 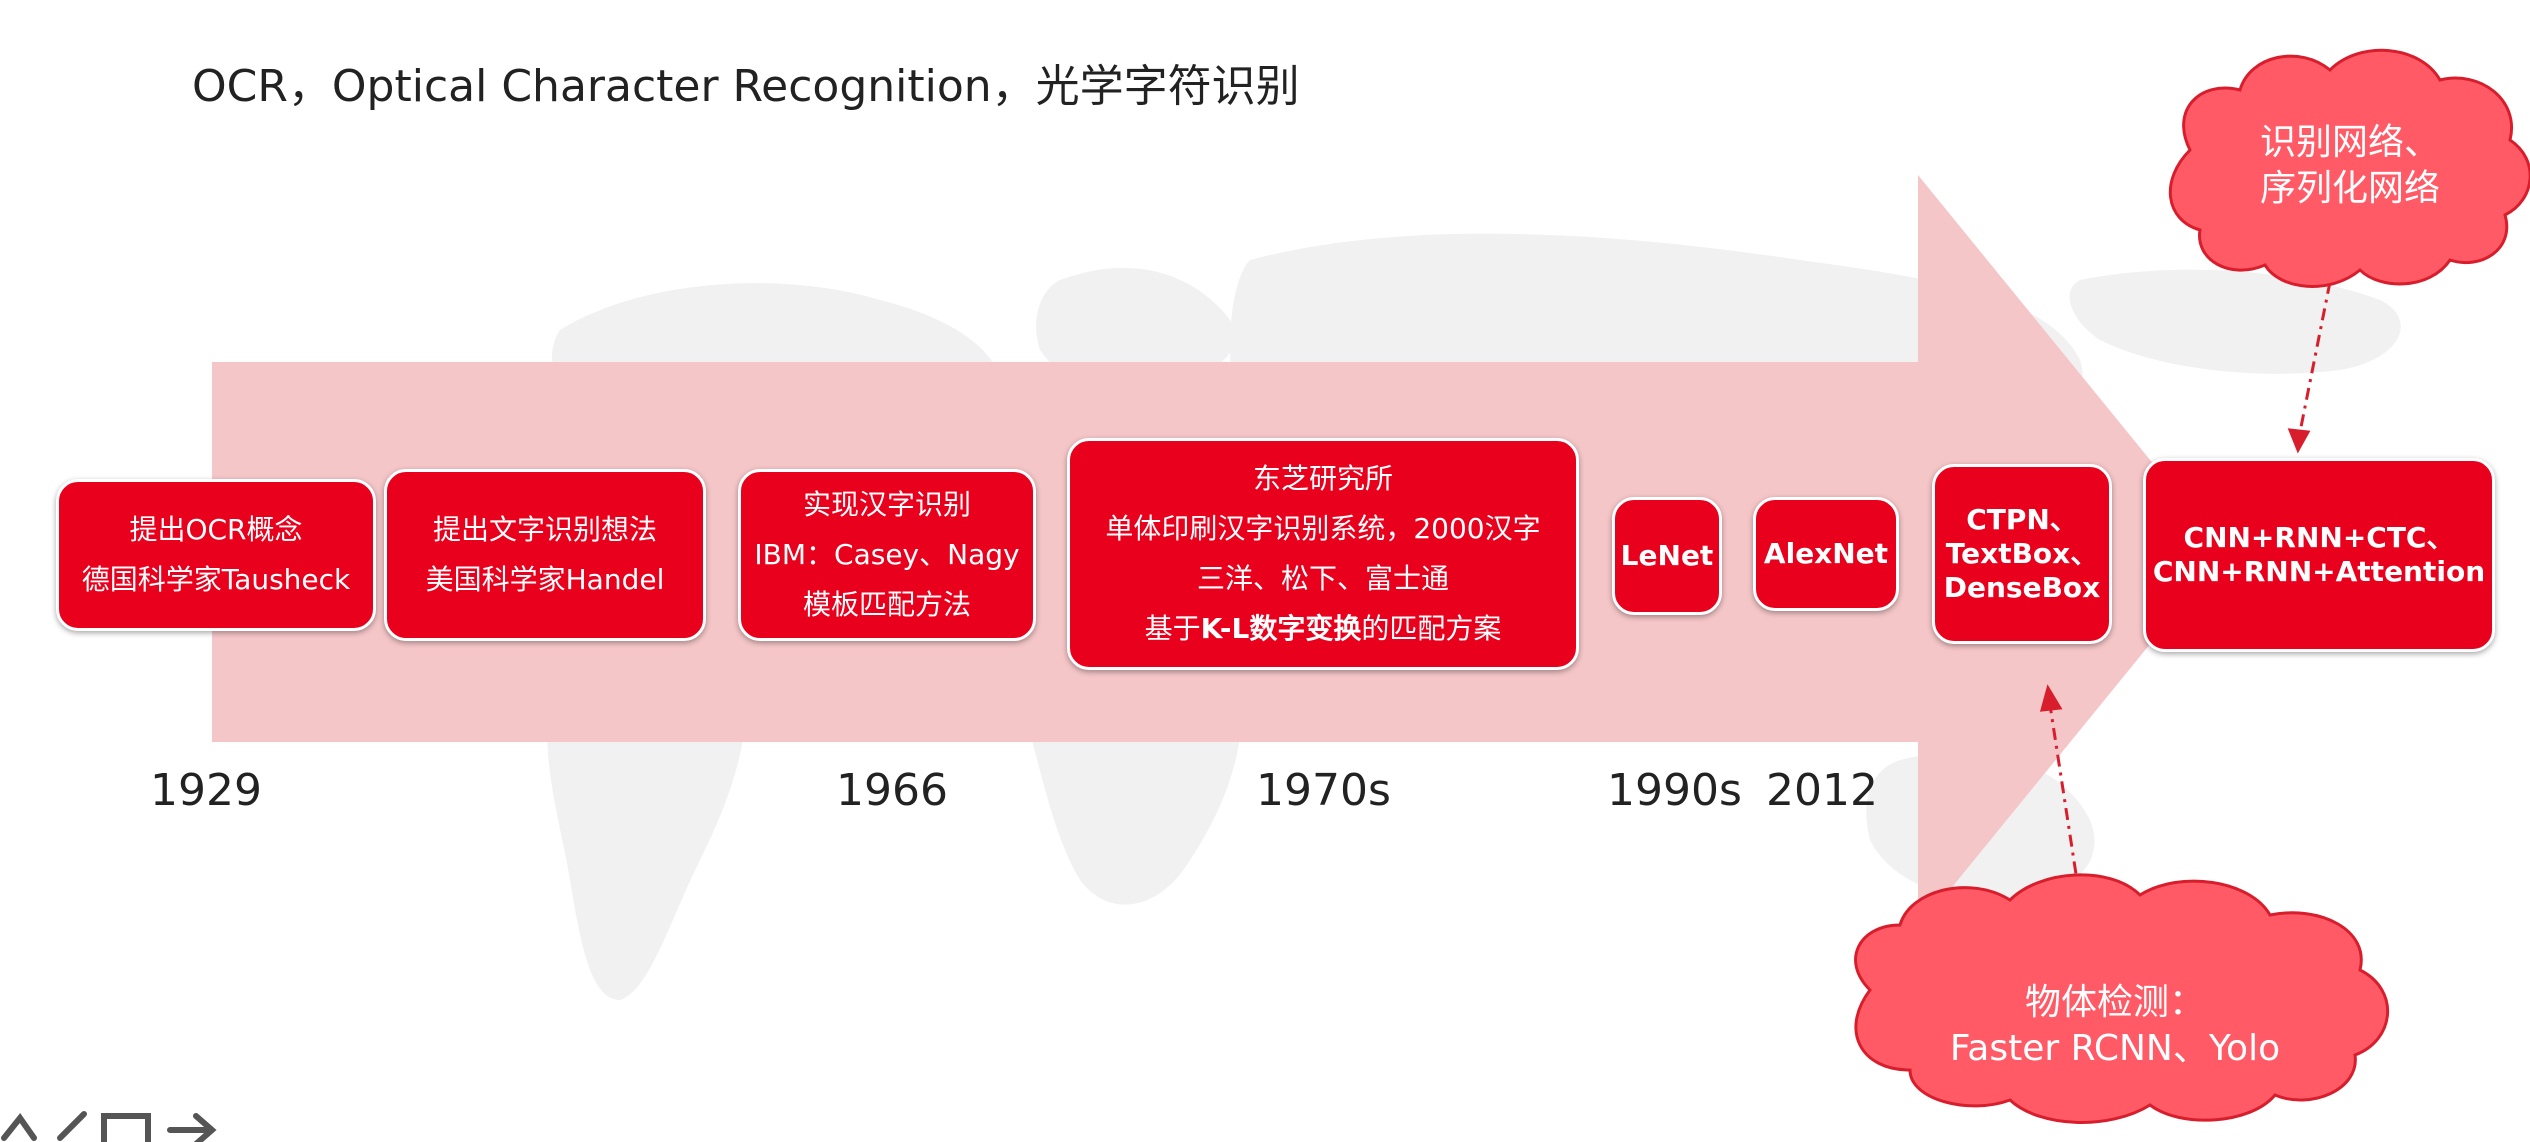 What do you see at coordinates (1281, 628) in the screenshot?
I see `kl-line-bold: K-L数字变换` at bounding box center [1281, 628].